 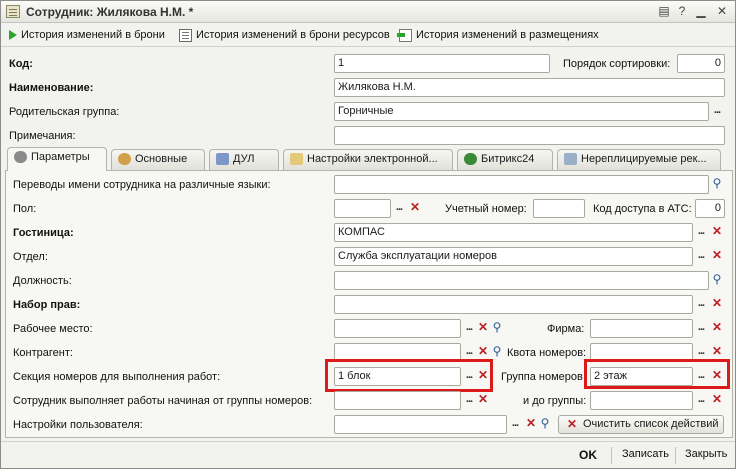 I want to click on name-label: Наименование:, so click(x=51, y=88).